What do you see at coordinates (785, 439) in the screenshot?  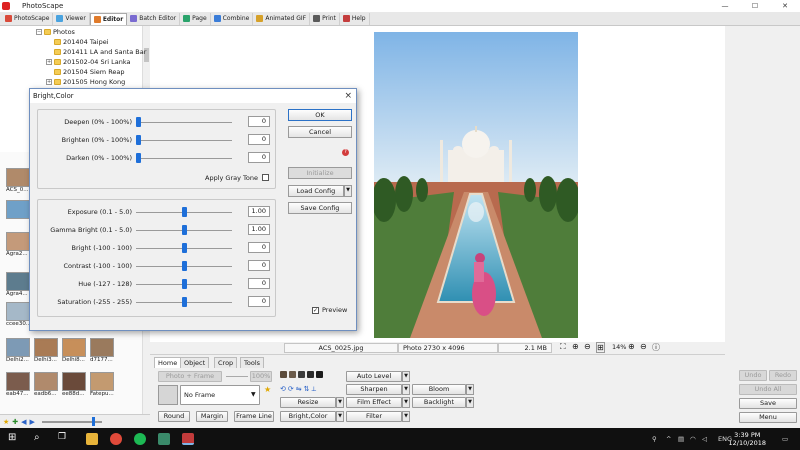 I see `notification-icon: ▭` at bounding box center [785, 439].